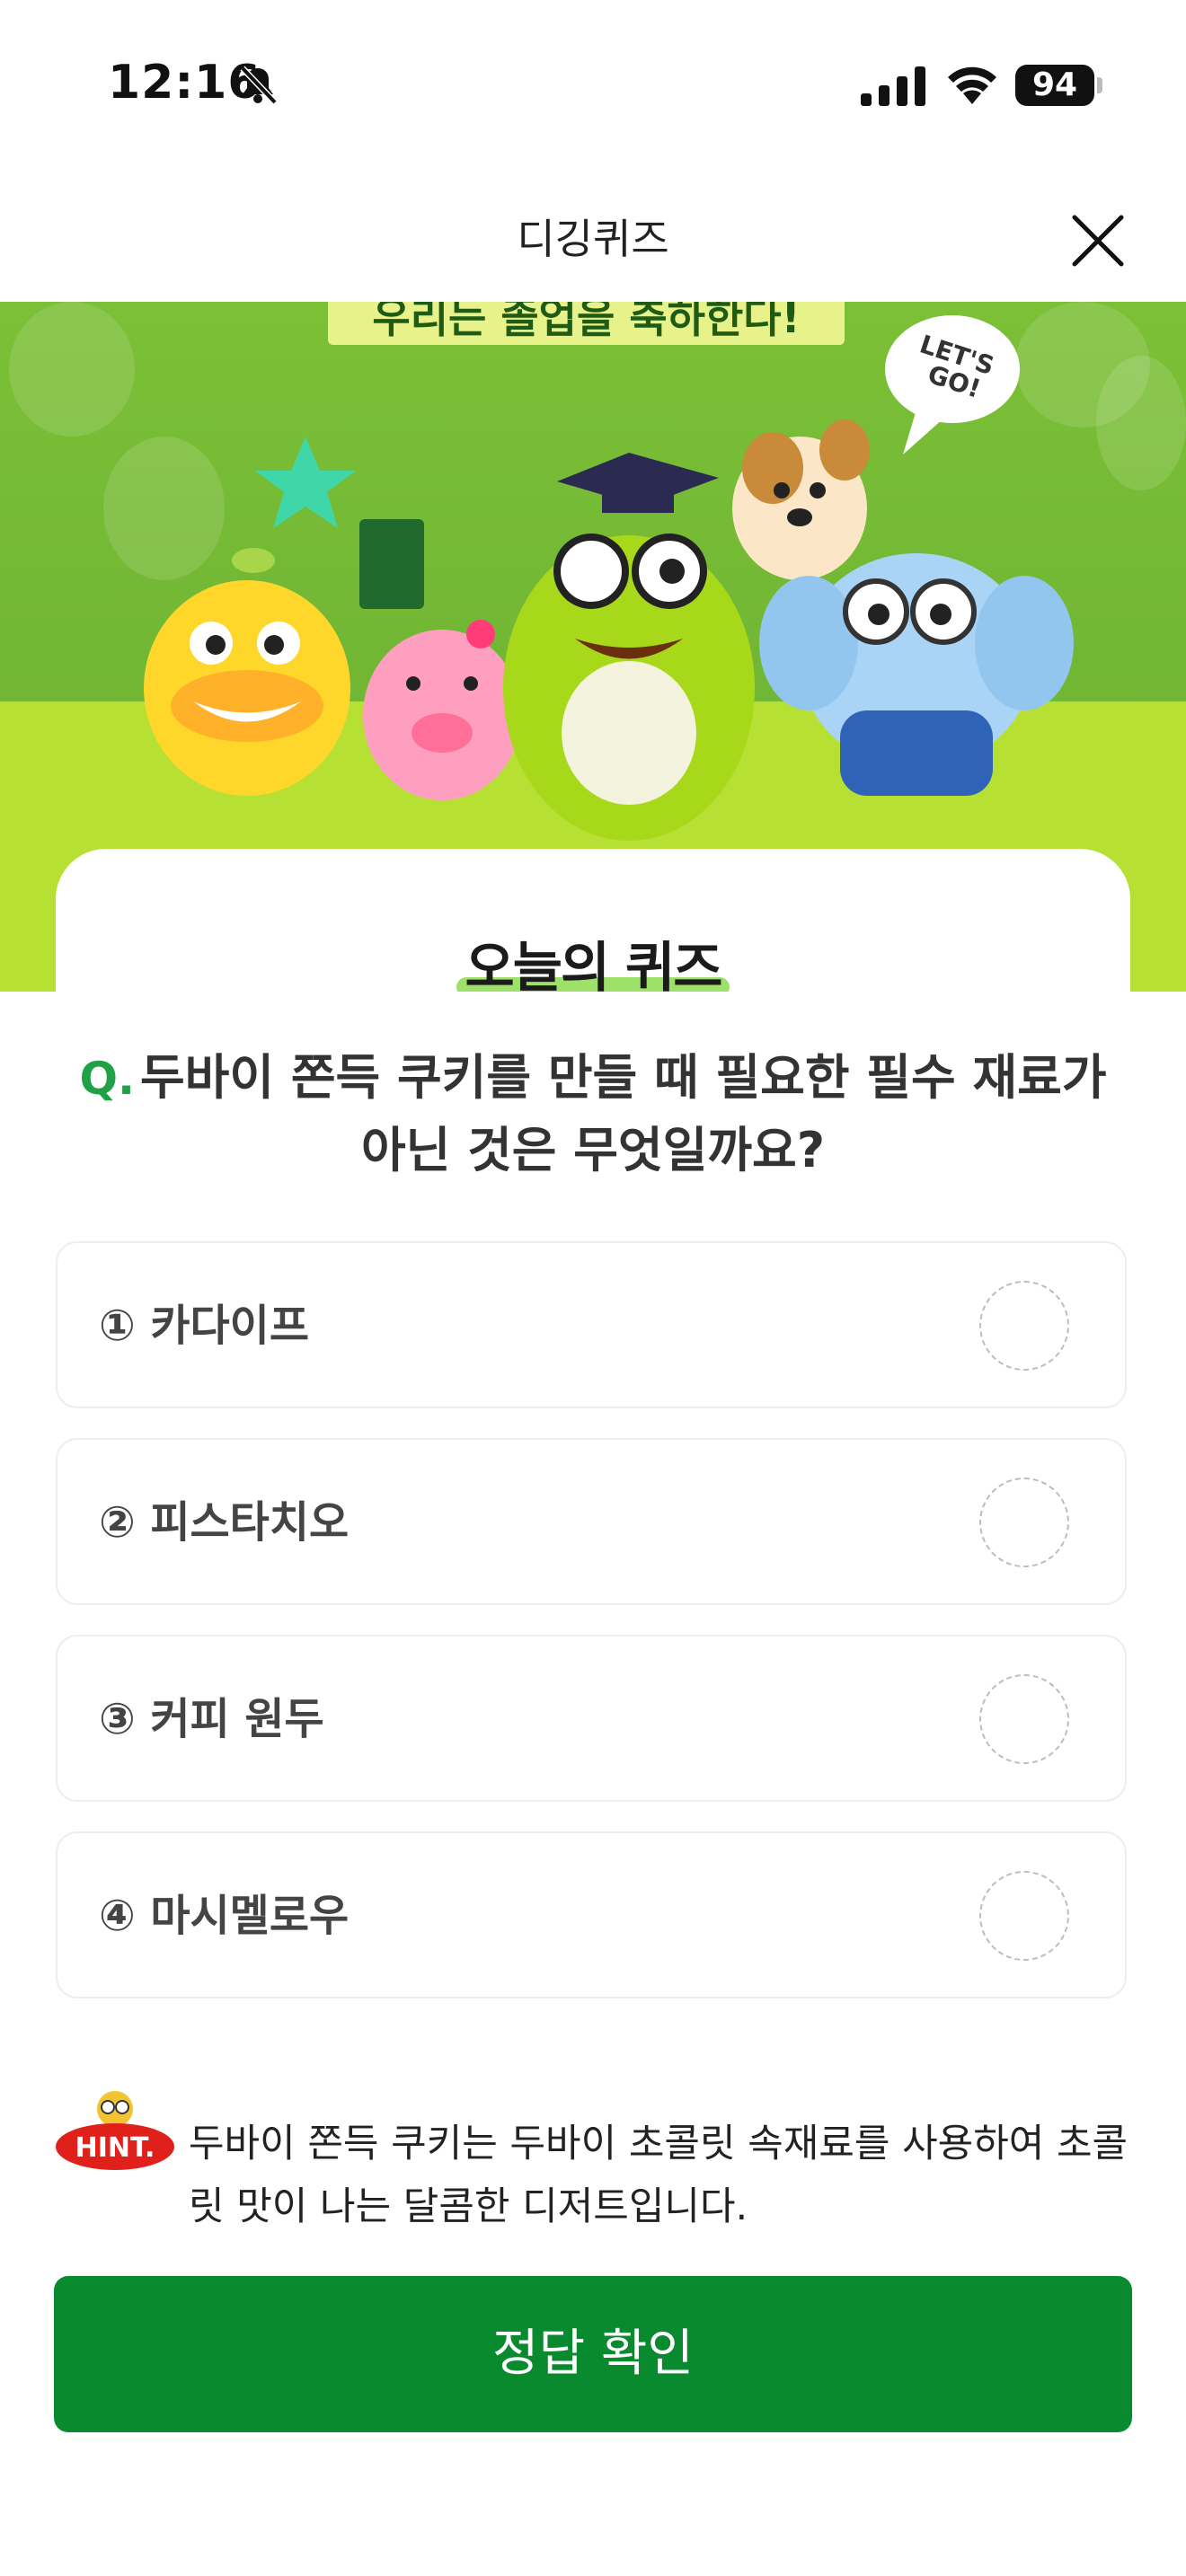 The height and width of the screenshot is (2576, 1186). What do you see at coordinates (224, 1916) in the screenshot?
I see `option-label: ④ 마시멜로우` at bounding box center [224, 1916].